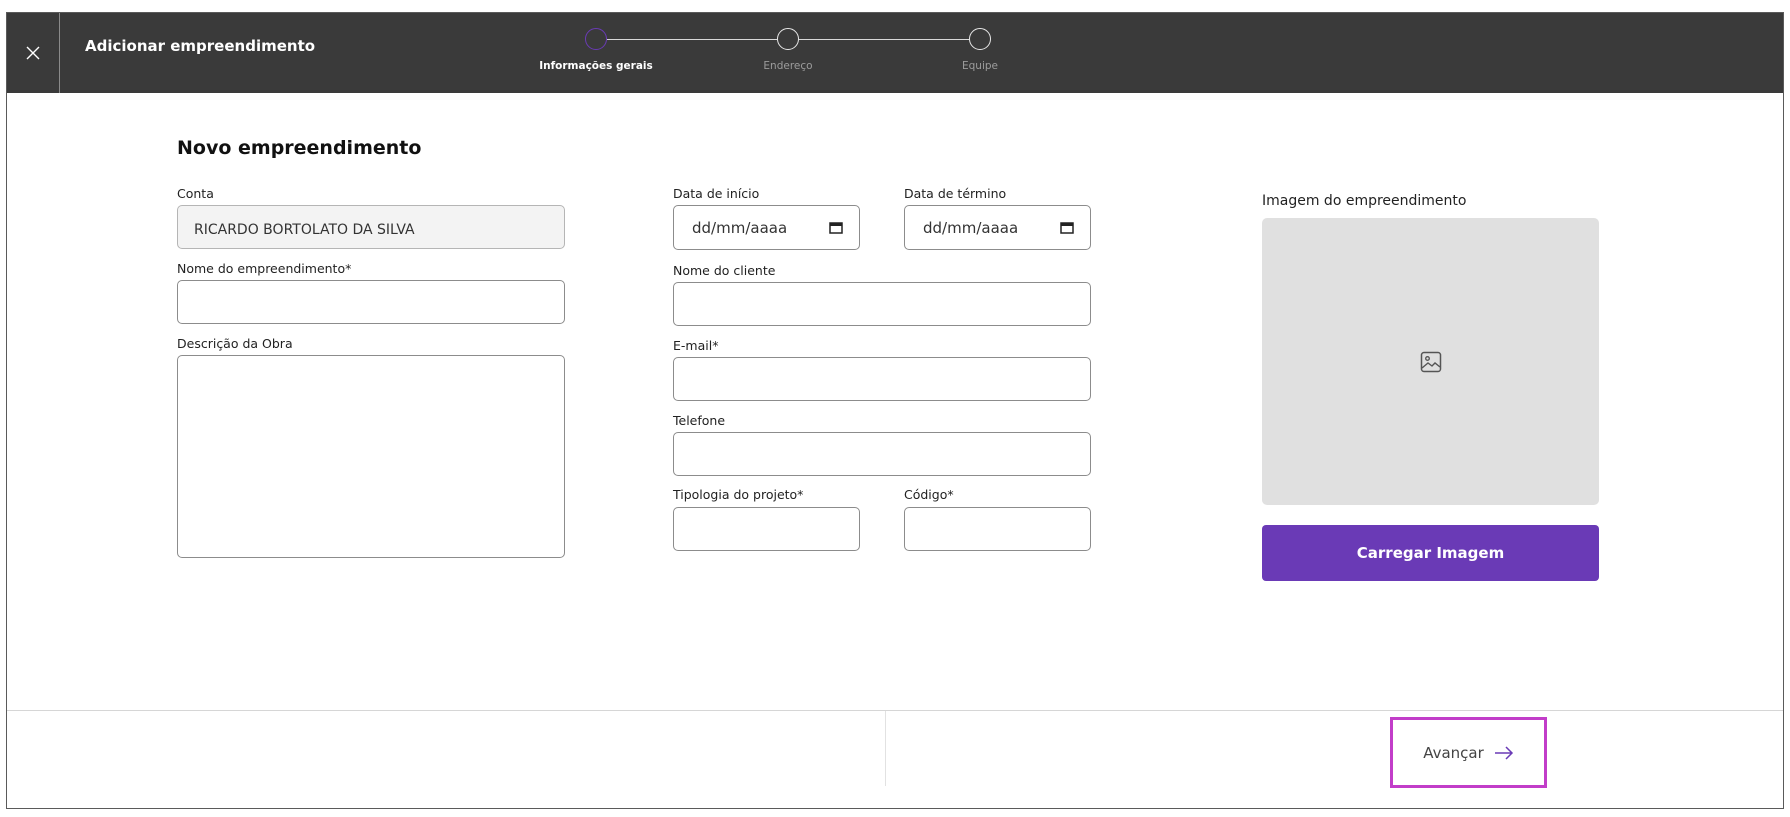 This screenshot has width=1790, height=817. What do you see at coordinates (1364, 201) in the screenshot?
I see `image-label: Imagem do empreendimento` at bounding box center [1364, 201].